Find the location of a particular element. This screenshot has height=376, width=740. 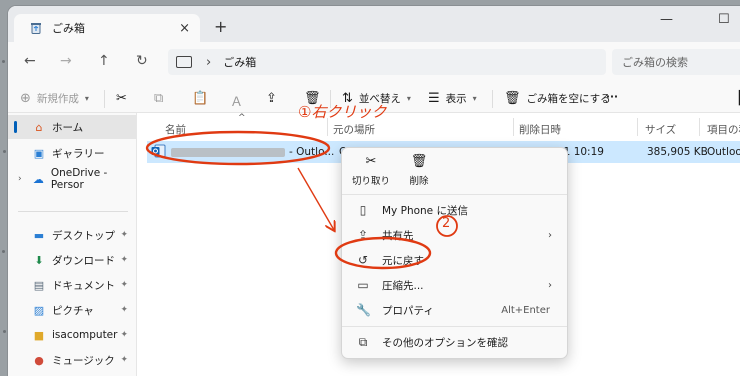

annotation-circle-file is located at coordinates (238, 148).